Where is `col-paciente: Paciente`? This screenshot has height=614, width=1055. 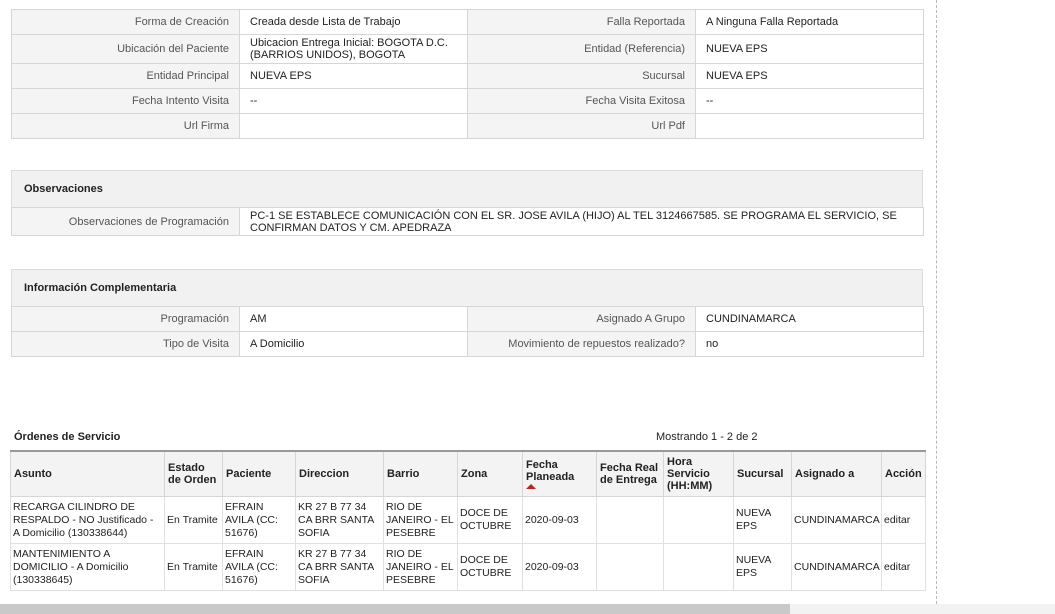
col-paciente: Paciente is located at coordinates (259, 473).